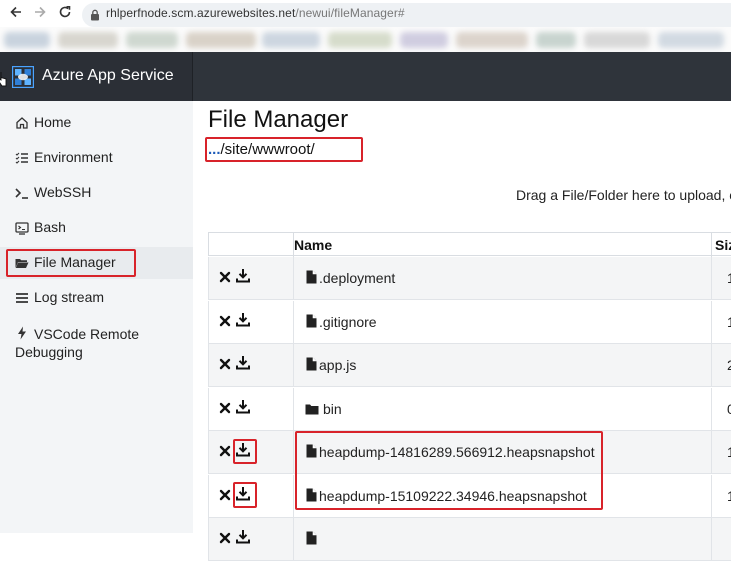 The height and width of the screenshot is (561, 731). I want to click on app-header: Azure App Service, so click(365, 76).